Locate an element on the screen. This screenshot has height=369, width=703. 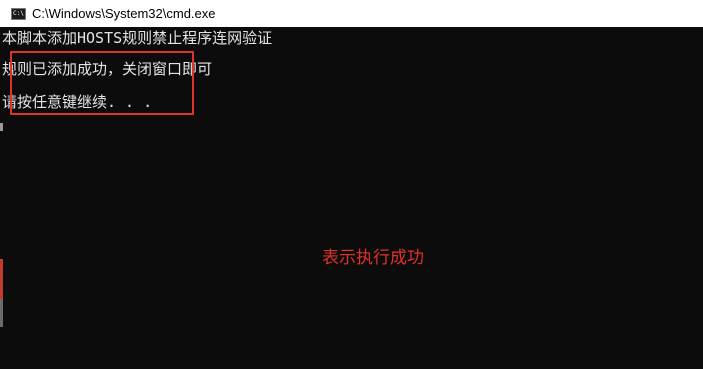
cmd-icon-glyph: C:\ is located at coordinates (18, 13).